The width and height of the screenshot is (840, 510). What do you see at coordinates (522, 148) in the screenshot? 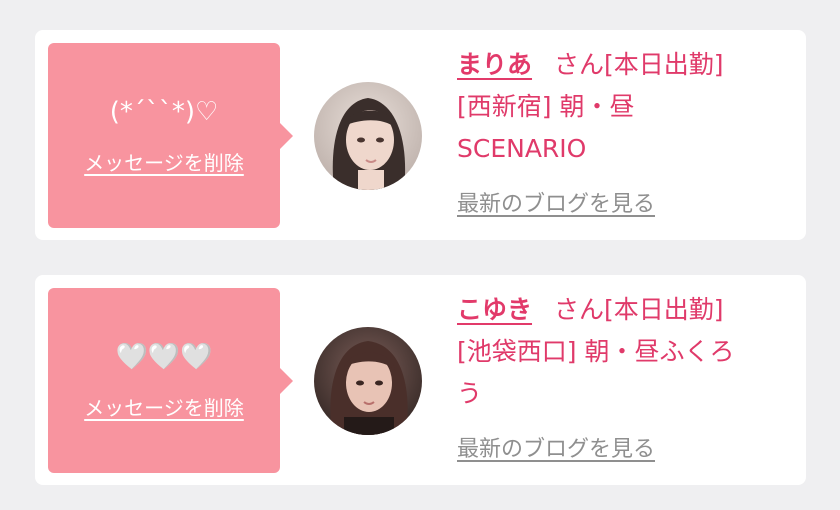
I see `cast-line-3: SCENARIO` at bounding box center [522, 148].